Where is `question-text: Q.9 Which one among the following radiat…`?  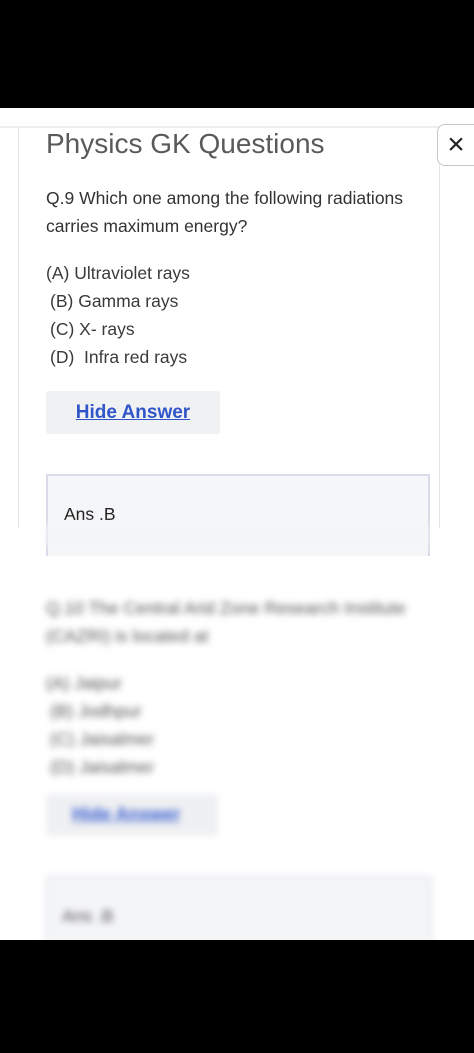 question-text: Q.9 Which one among the following radiat… is located at coordinates (238, 212).